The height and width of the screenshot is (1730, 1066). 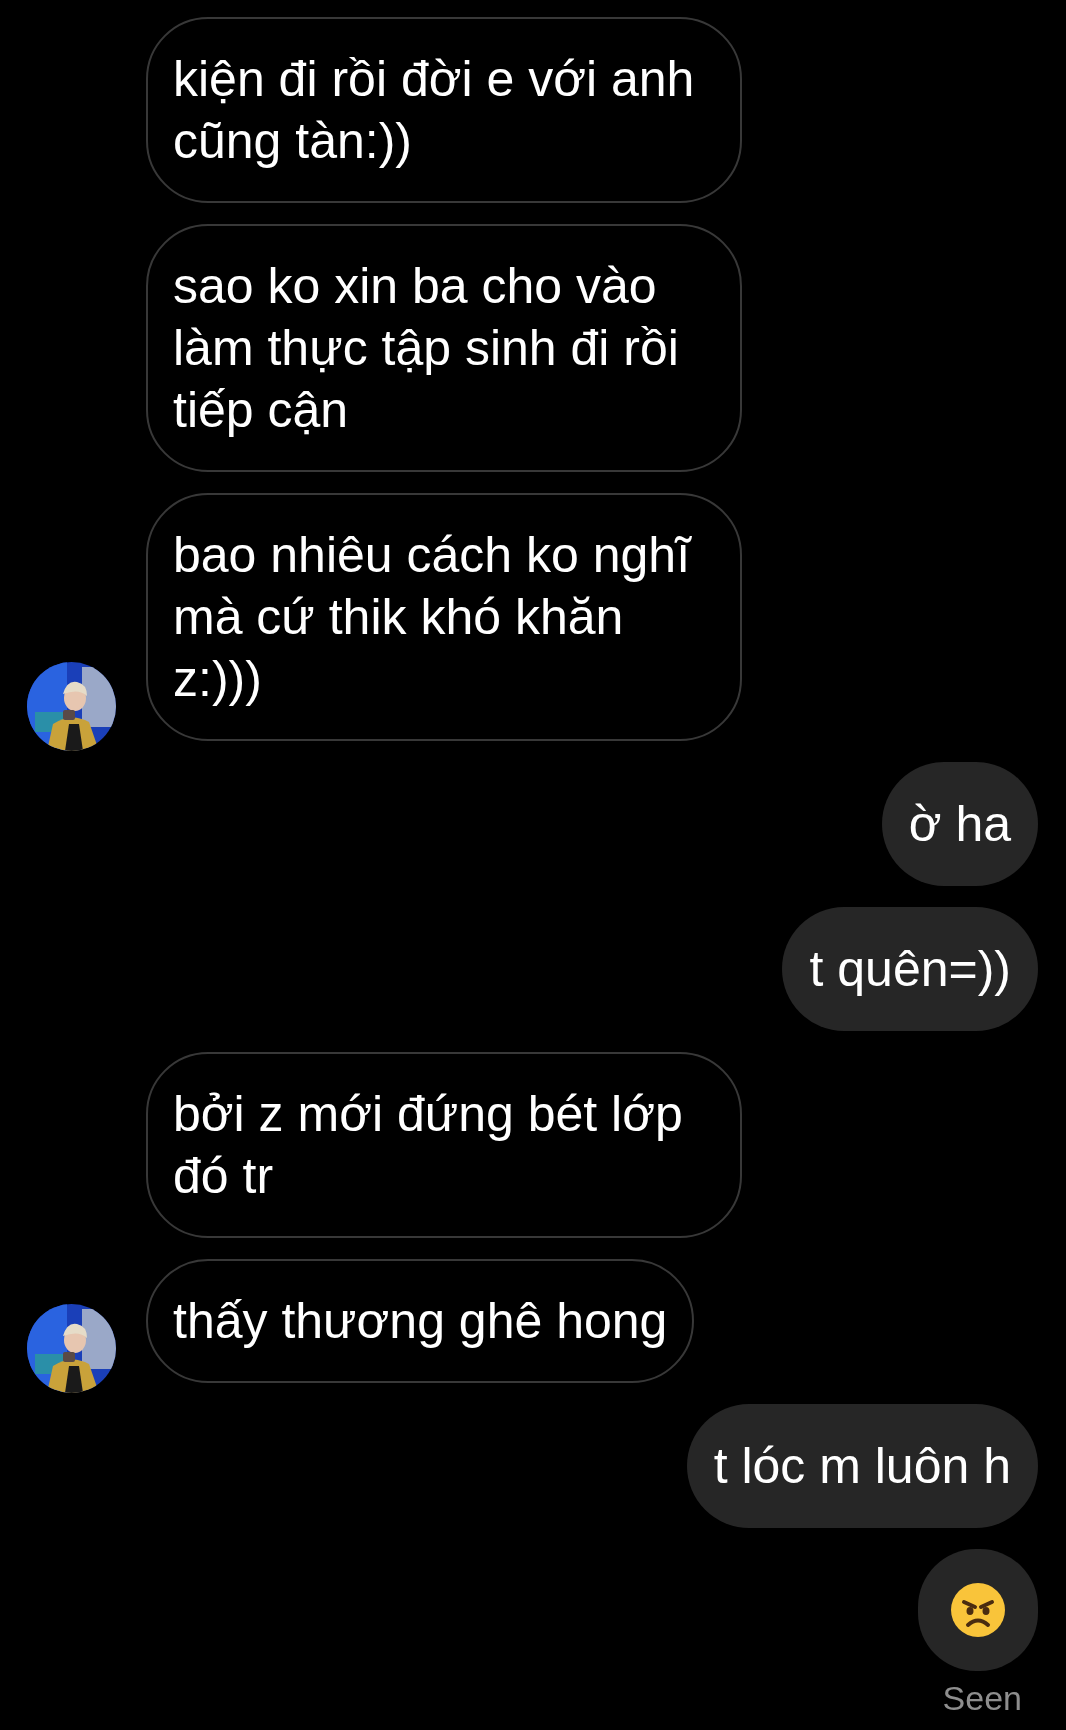 What do you see at coordinates (444, 617) in the screenshot?
I see `message-bubble: bao nhiêu cách ko nghĩ mà cứ thik khó khăn z:)))` at bounding box center [444, 617].